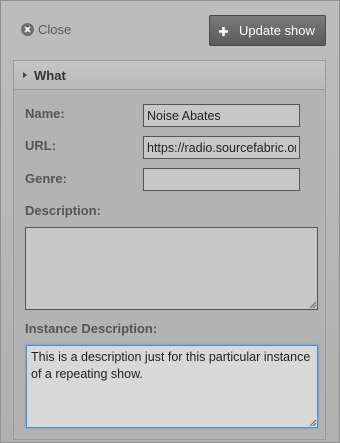  Describe the element at coordinates (46, 178) in the screenshot. I see `genre-label: Genre:` at that location.